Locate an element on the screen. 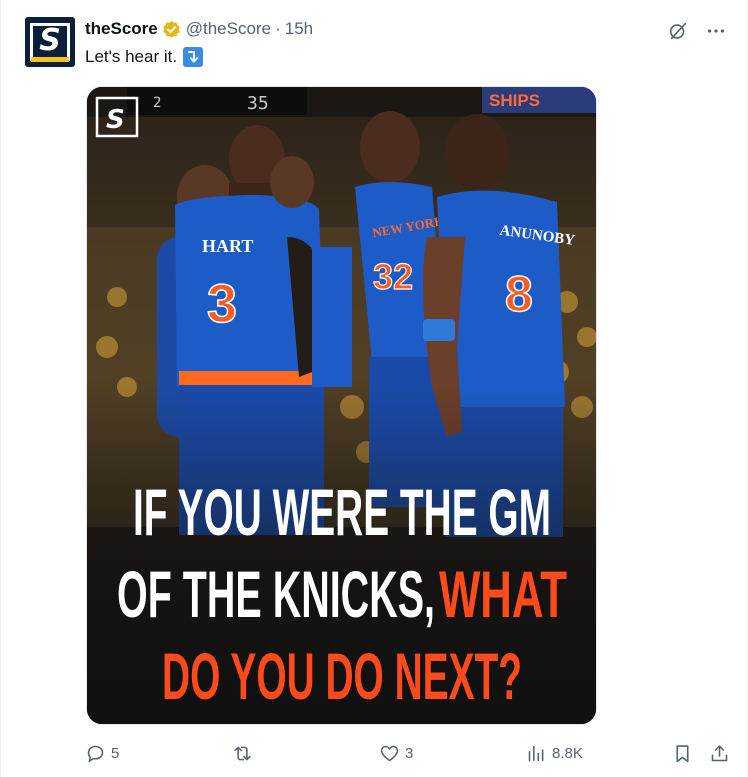 This screenshot has width=748, height=777. bookmark-icon is located at coordinates (682, 753).